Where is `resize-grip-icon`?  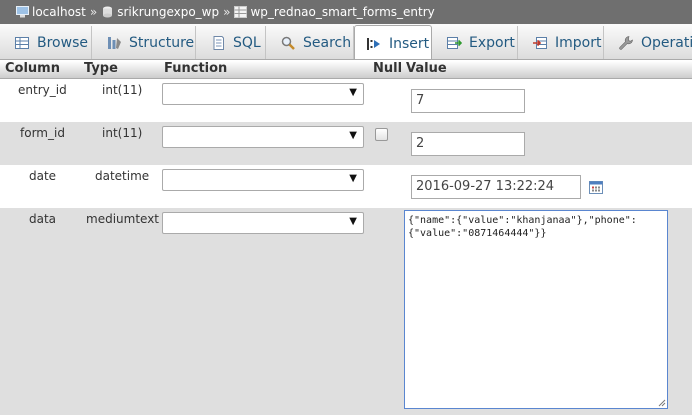 resize-grip-icon is located at coordinates (662, 403).